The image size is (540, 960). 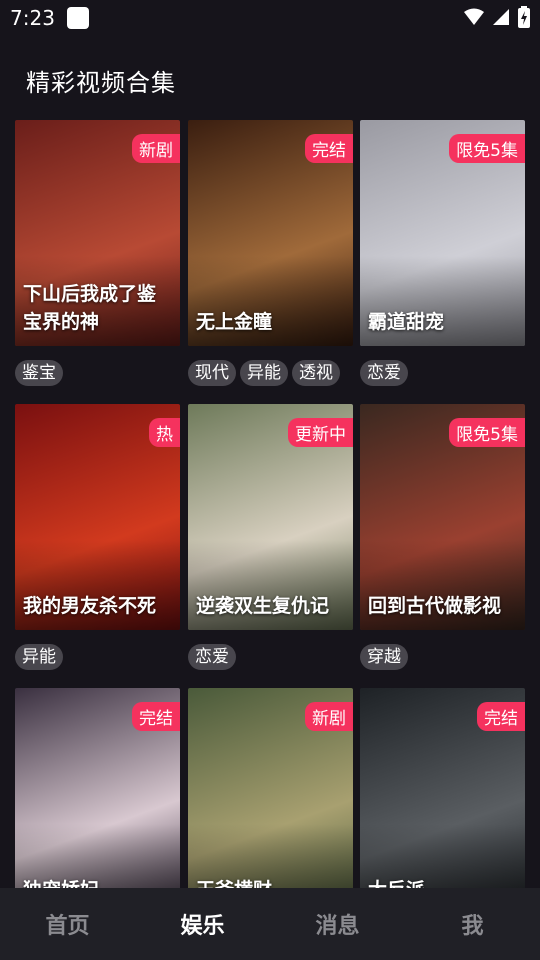 I want to click on bottom-nav: 首页 娱乐 消息我, so click(x=270, y=924).